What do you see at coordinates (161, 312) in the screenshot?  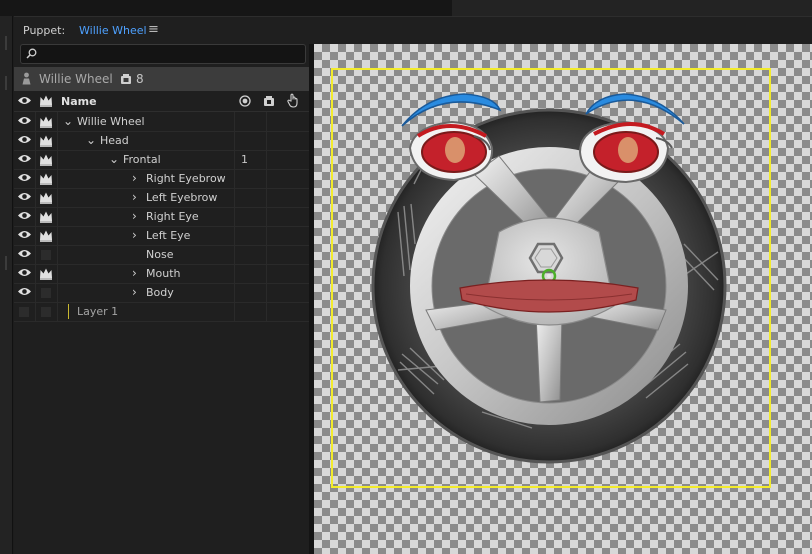 I see `layer-row: Layer 1` at bounding box center [161, 312].